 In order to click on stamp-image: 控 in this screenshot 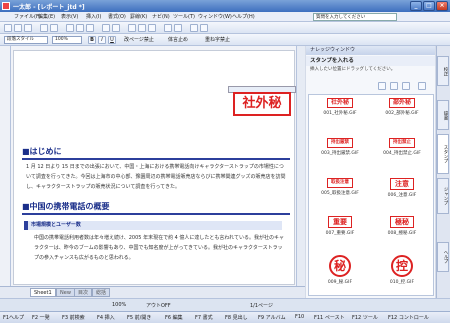, I will do `click(402, 266)`.